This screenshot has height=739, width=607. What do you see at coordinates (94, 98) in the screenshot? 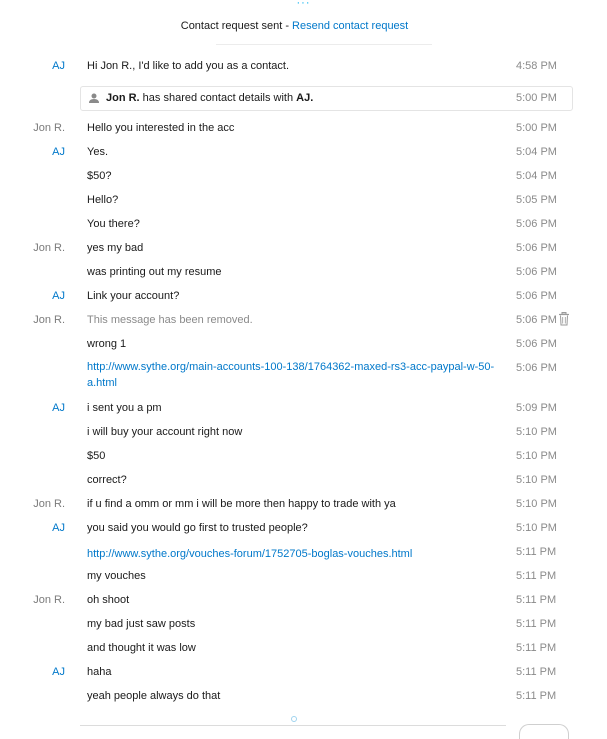
I see `person-icon` at bounding box center [94, 98].